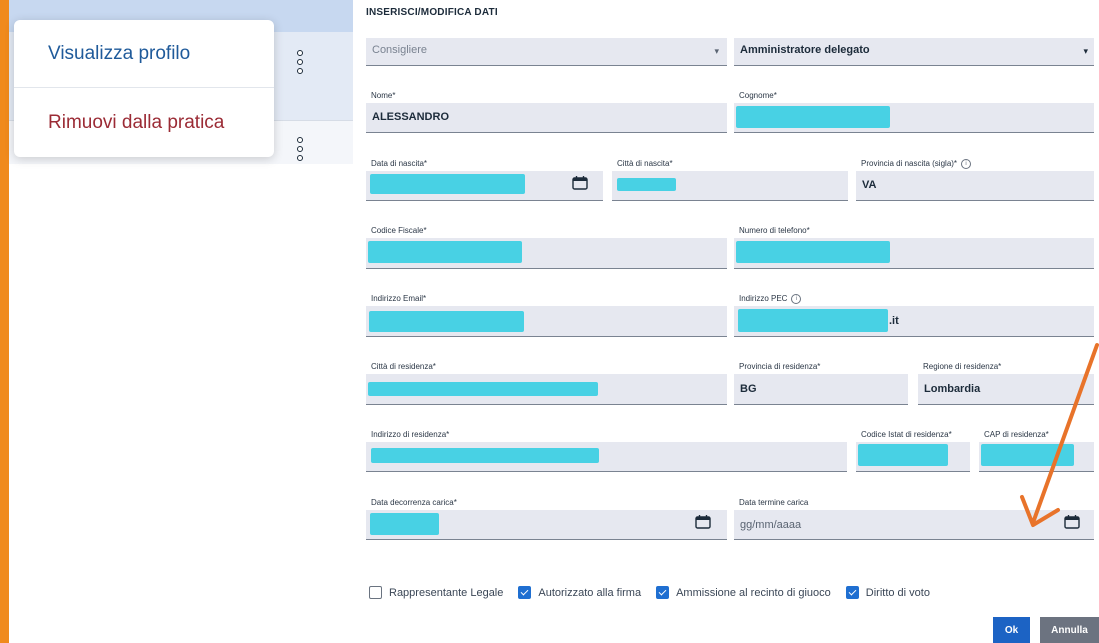 The width and height of the screenshot is (1099, 643). I want to click on field-label: Provincia di nascita (sigla)* i, so click(916, 164).